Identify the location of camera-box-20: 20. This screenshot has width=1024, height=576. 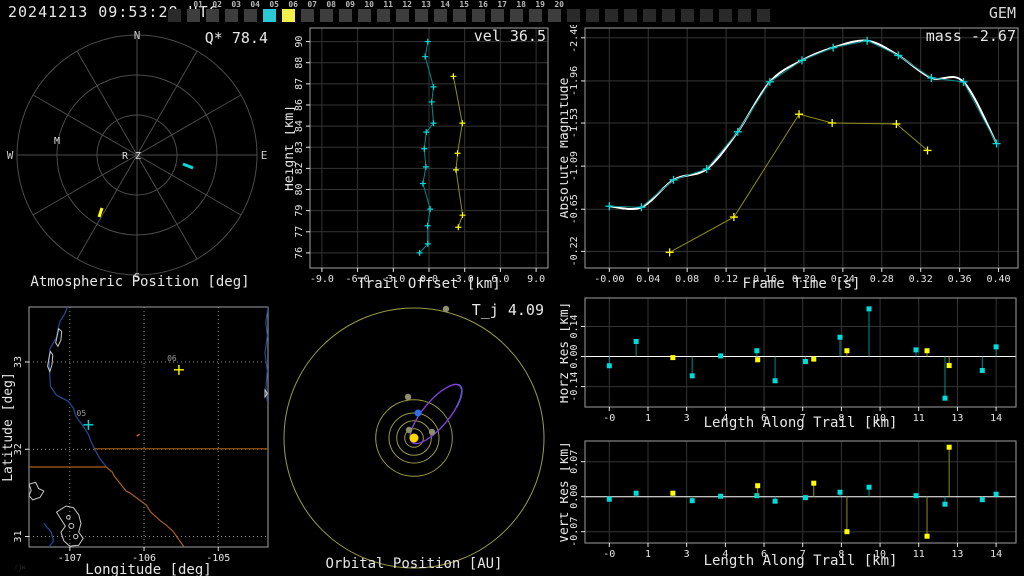
(556, 11).